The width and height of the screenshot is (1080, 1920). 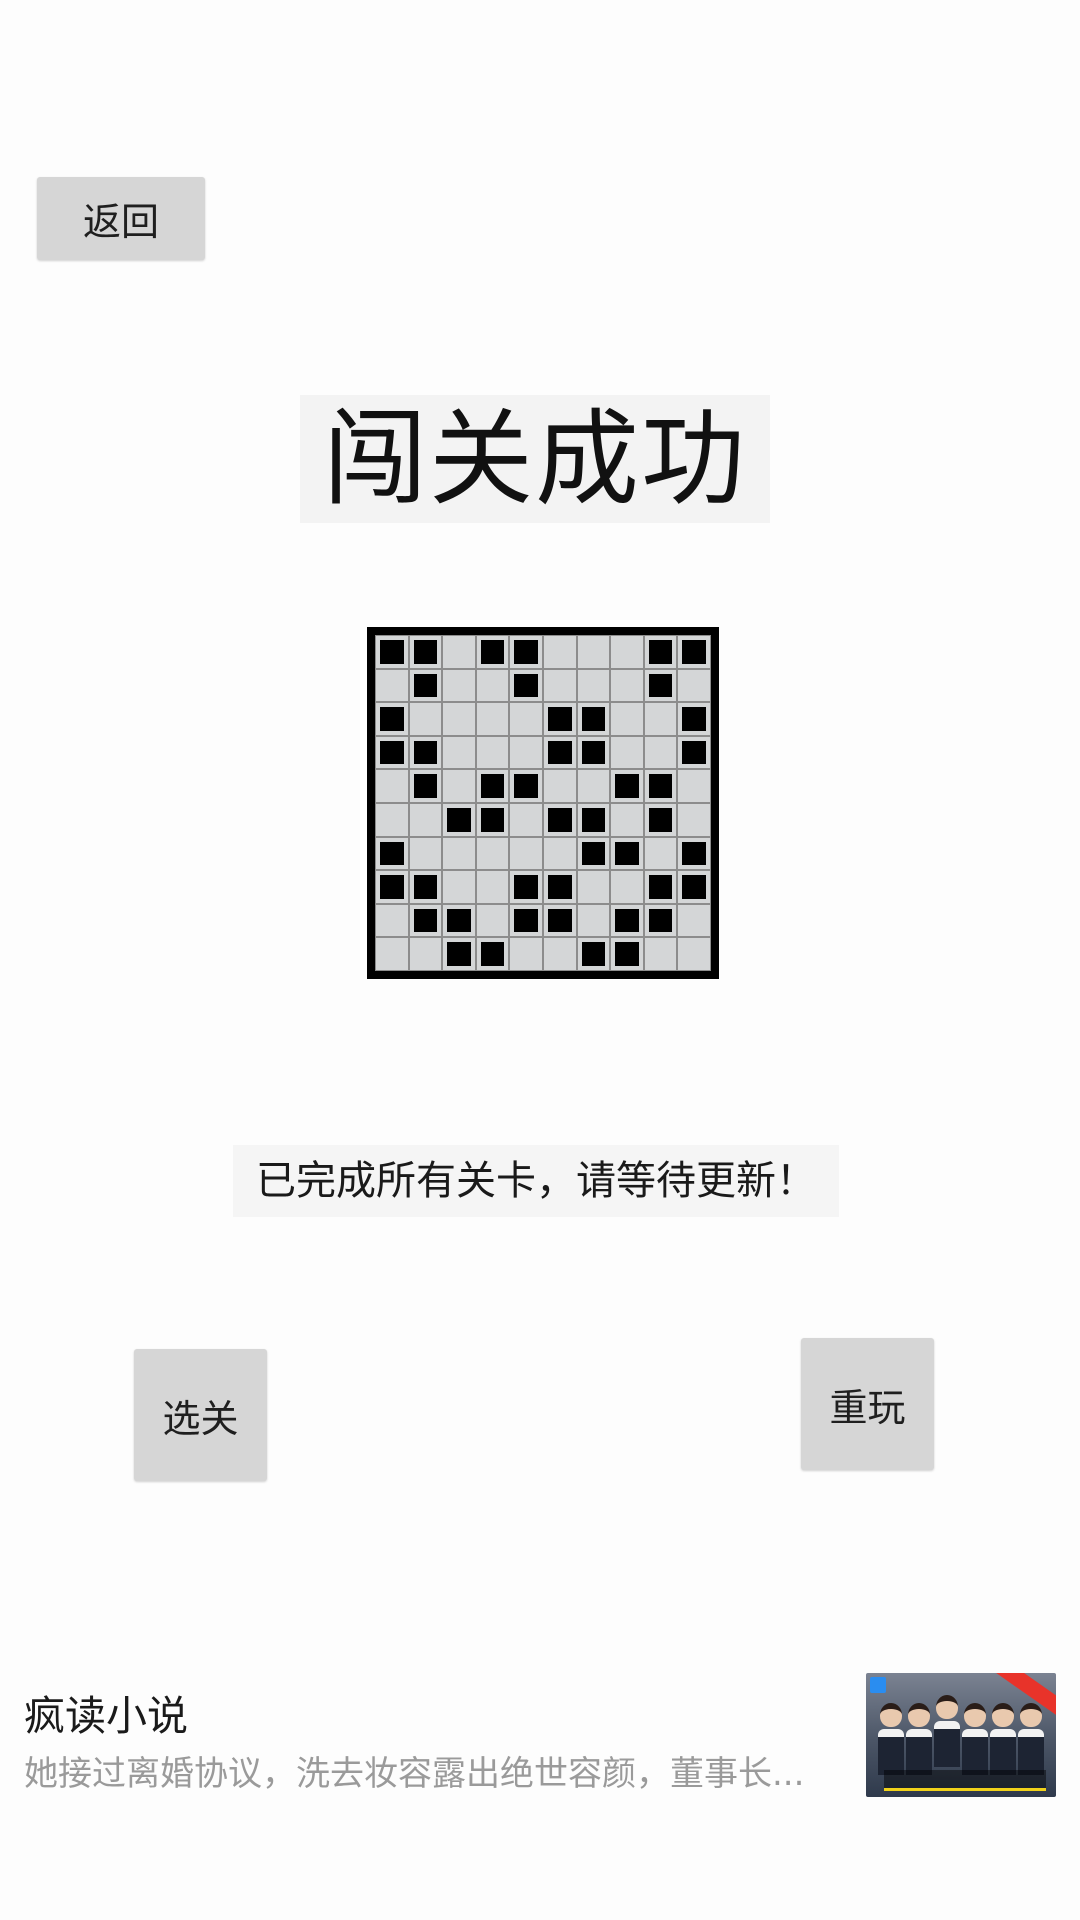 I want to click on ad-title: 疯读小说, so click(x=106, y=1716).